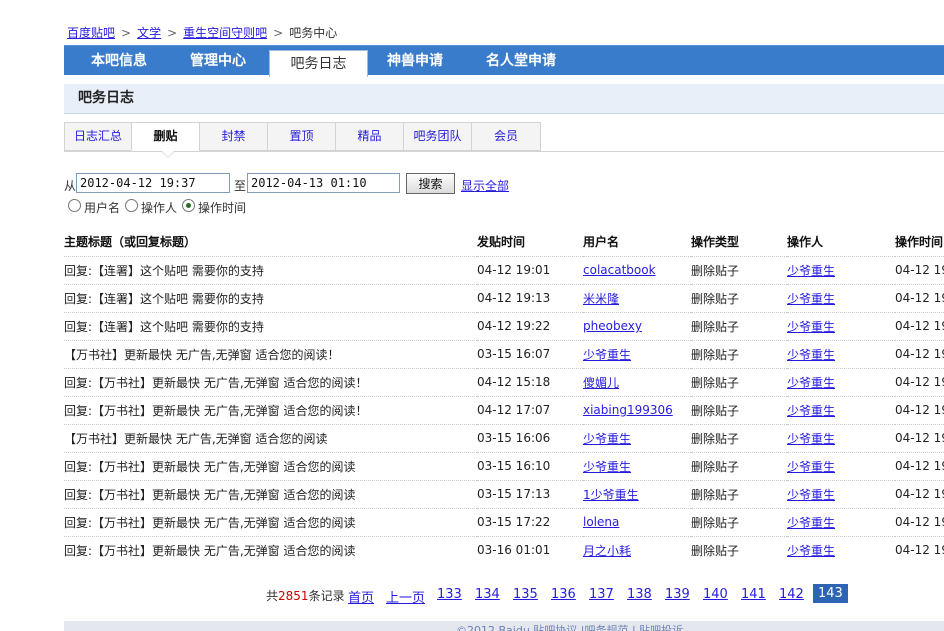 The width and height of the screenshot is (944, 631). Describe the element at coordinates (225, 33) in the screenshot. I see `breadcrumb-link-forum: 重生空间守则吧` at that location.